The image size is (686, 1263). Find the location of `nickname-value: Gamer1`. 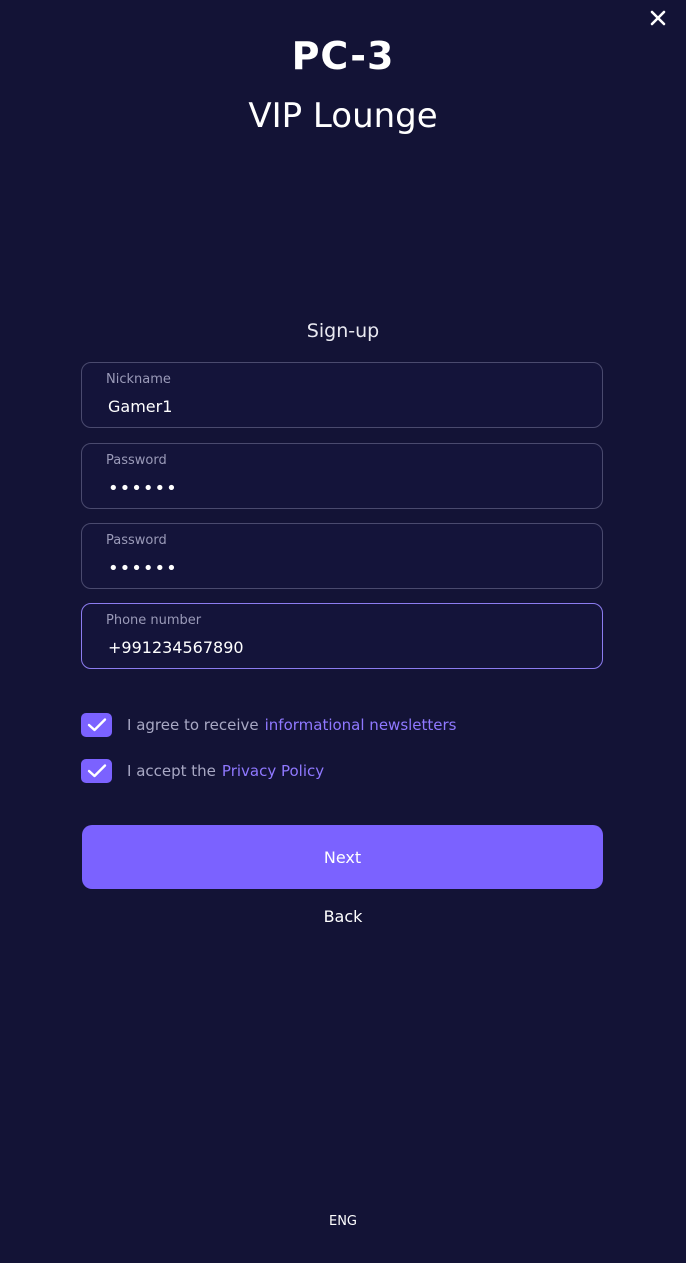

nickname-value: Gamer1 is located at coordinates (140, 406).